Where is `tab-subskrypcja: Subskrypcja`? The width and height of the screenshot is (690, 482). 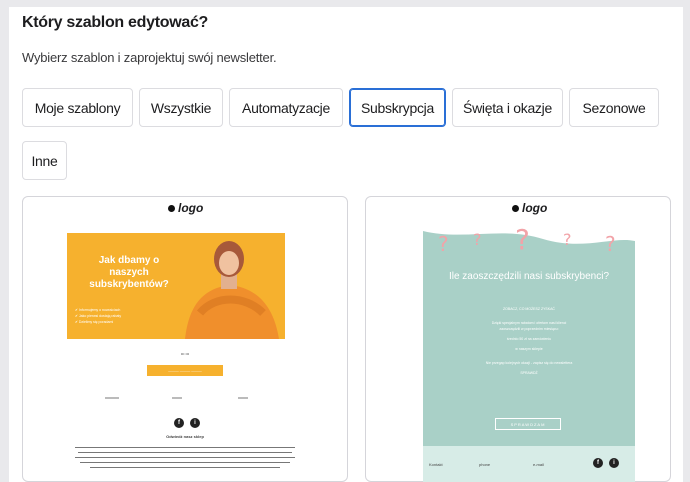 tab-subskrypcja: Subskrypcja is located at coordinates (397, 107).